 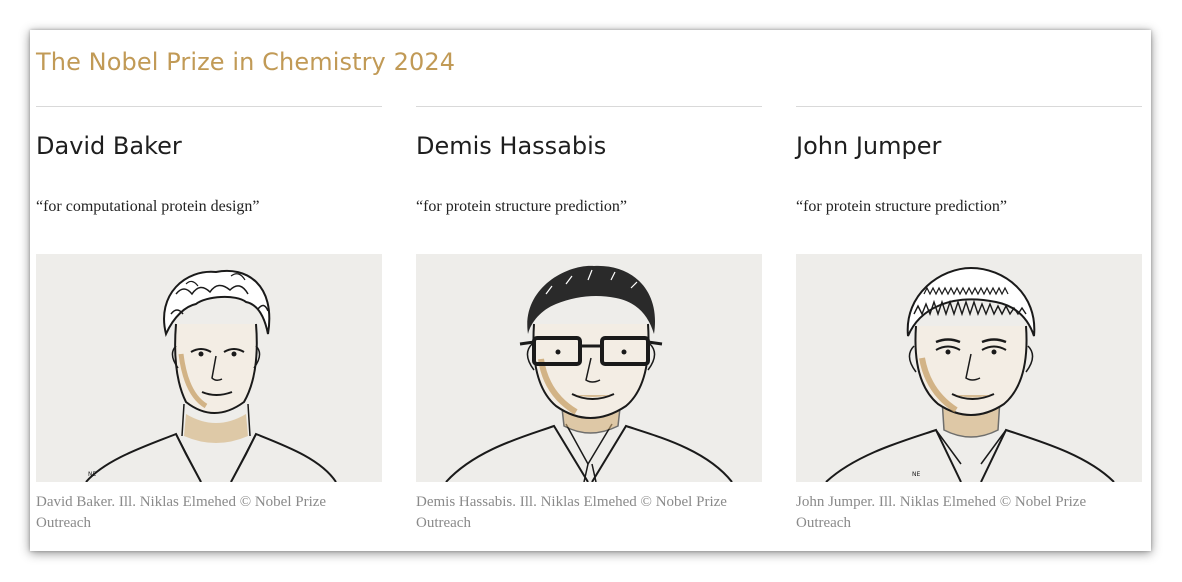 What do you see at coordinates (511, 146) in the screenshot?
I see `laureate-name: Demis Hassabis` at bounding box center [511, 146].